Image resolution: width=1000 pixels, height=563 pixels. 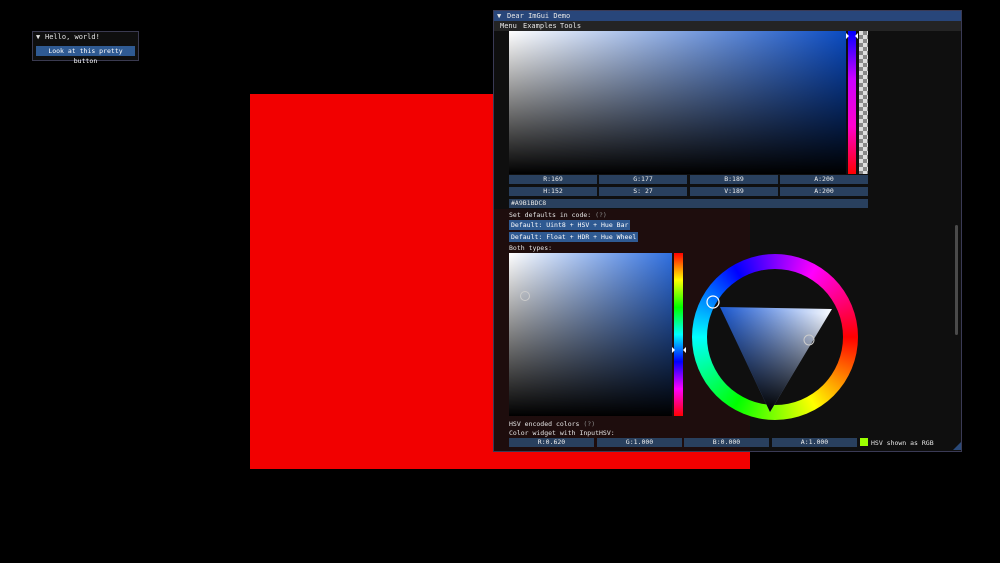 What do you see at coordinates (525, 296) in the screenshot?
I see `sv-cursor-icon` at bounding box center [525, 296].